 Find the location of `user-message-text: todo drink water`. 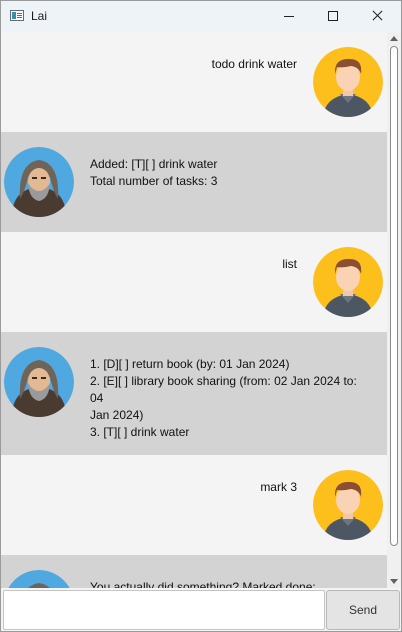

user-message-text: todo drink water is located at coordinates (254, 64).